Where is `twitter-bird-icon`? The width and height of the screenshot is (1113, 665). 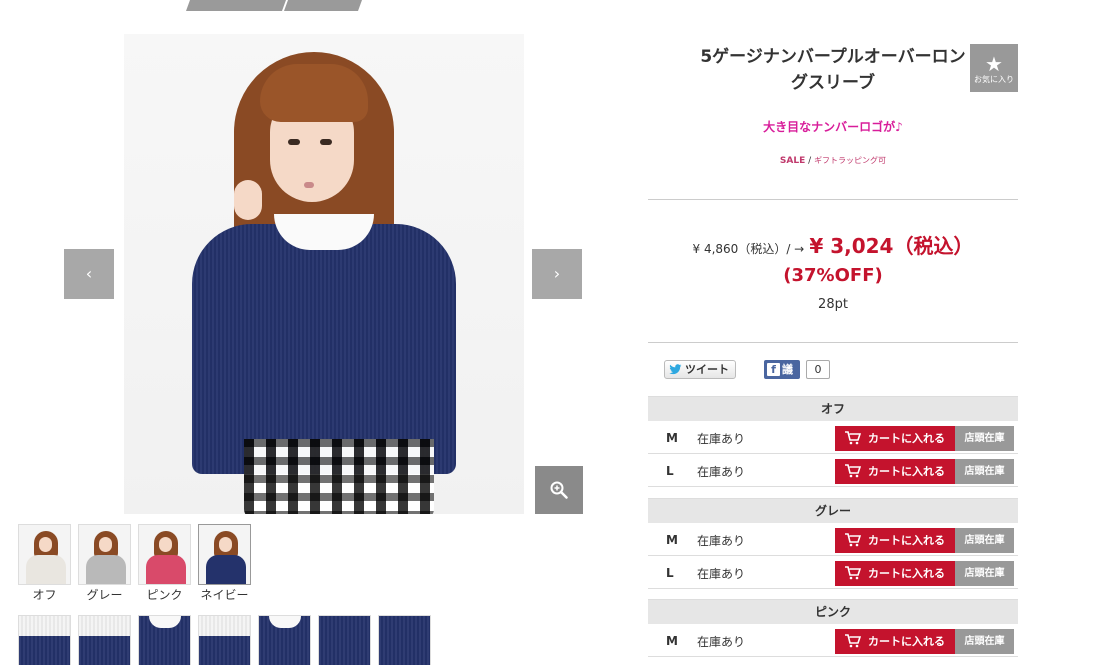
twitter-bird-icon is located at coordinates (675, 369).